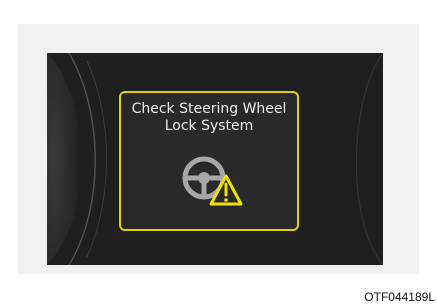  I want to click on warning-message: Check Steering Wheel Lock System, so click(209, 118).